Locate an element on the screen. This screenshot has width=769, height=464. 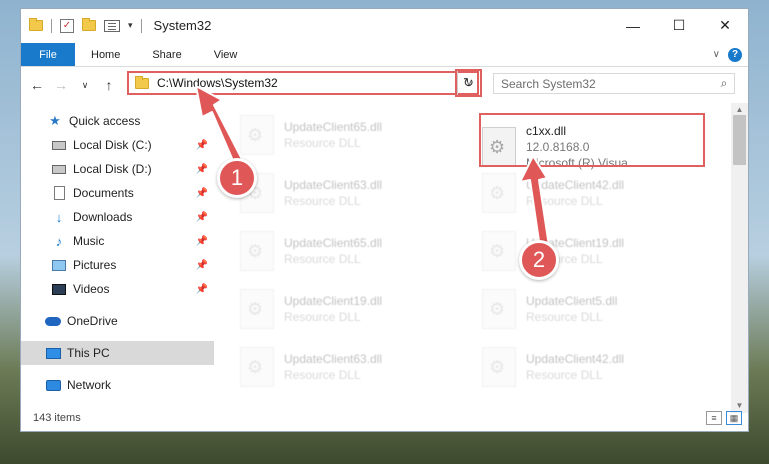
sidebar-item-music: ♪ Music 📌 is located at coordinates (117, 241).